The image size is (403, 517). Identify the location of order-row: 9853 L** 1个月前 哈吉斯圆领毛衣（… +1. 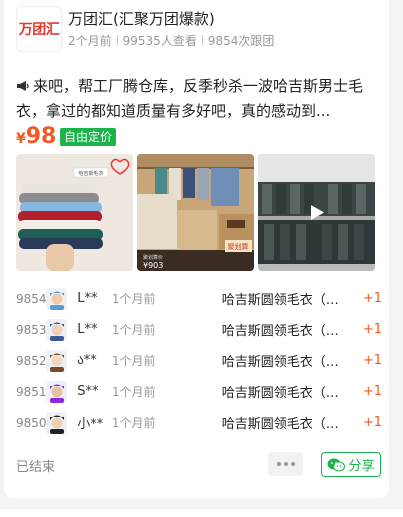
(199, 329).